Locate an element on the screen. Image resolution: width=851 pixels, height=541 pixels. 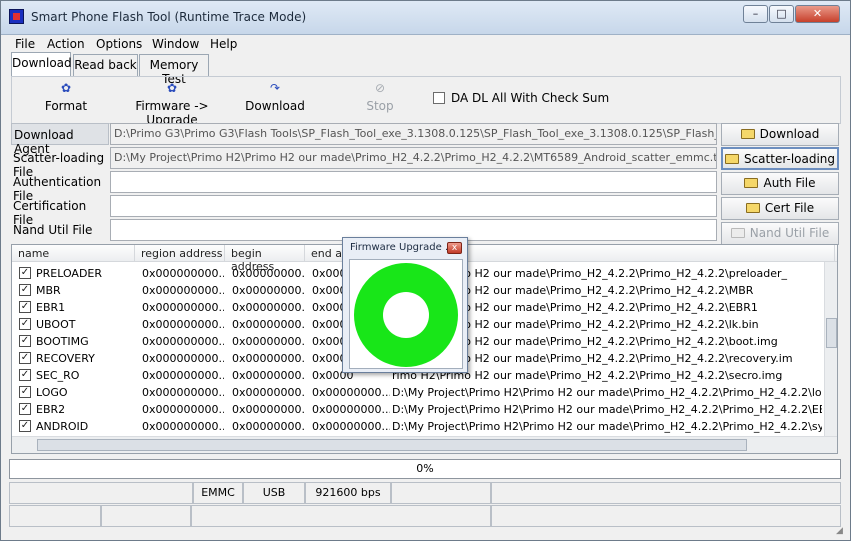
dialog-close-button: x is located at coordinates (454, 248).